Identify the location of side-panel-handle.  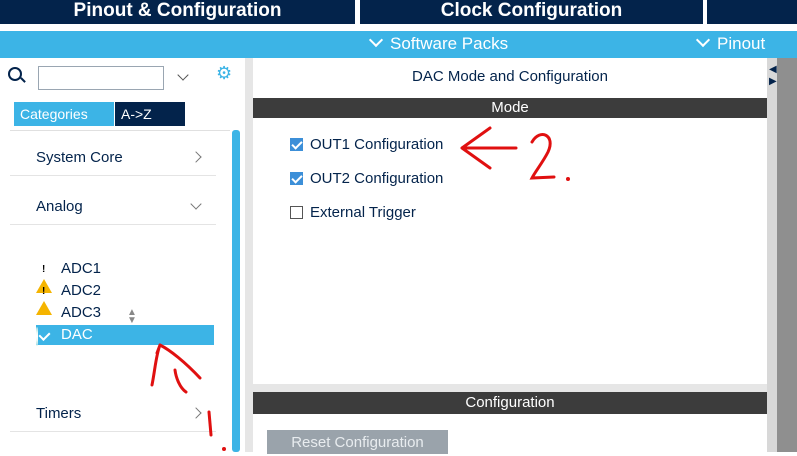
(772, 255).